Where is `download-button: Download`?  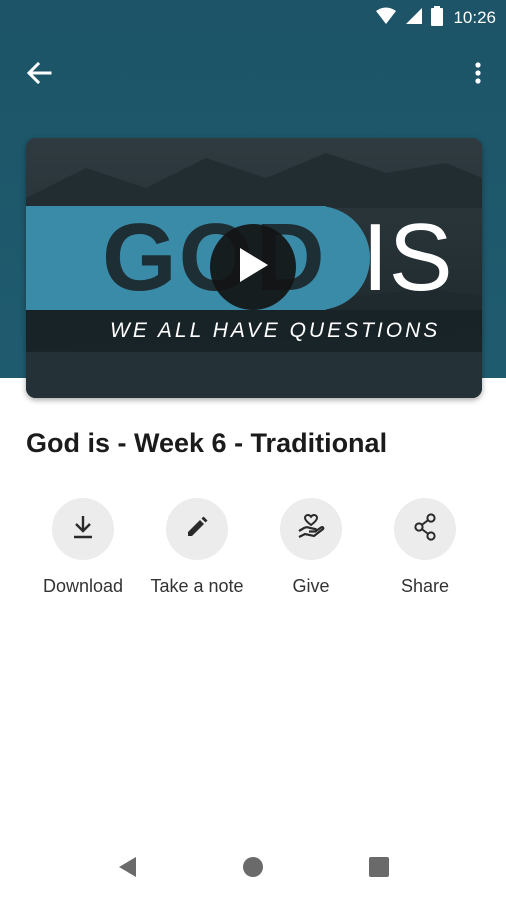
download-button: Download is located at coordinates (83, 553).